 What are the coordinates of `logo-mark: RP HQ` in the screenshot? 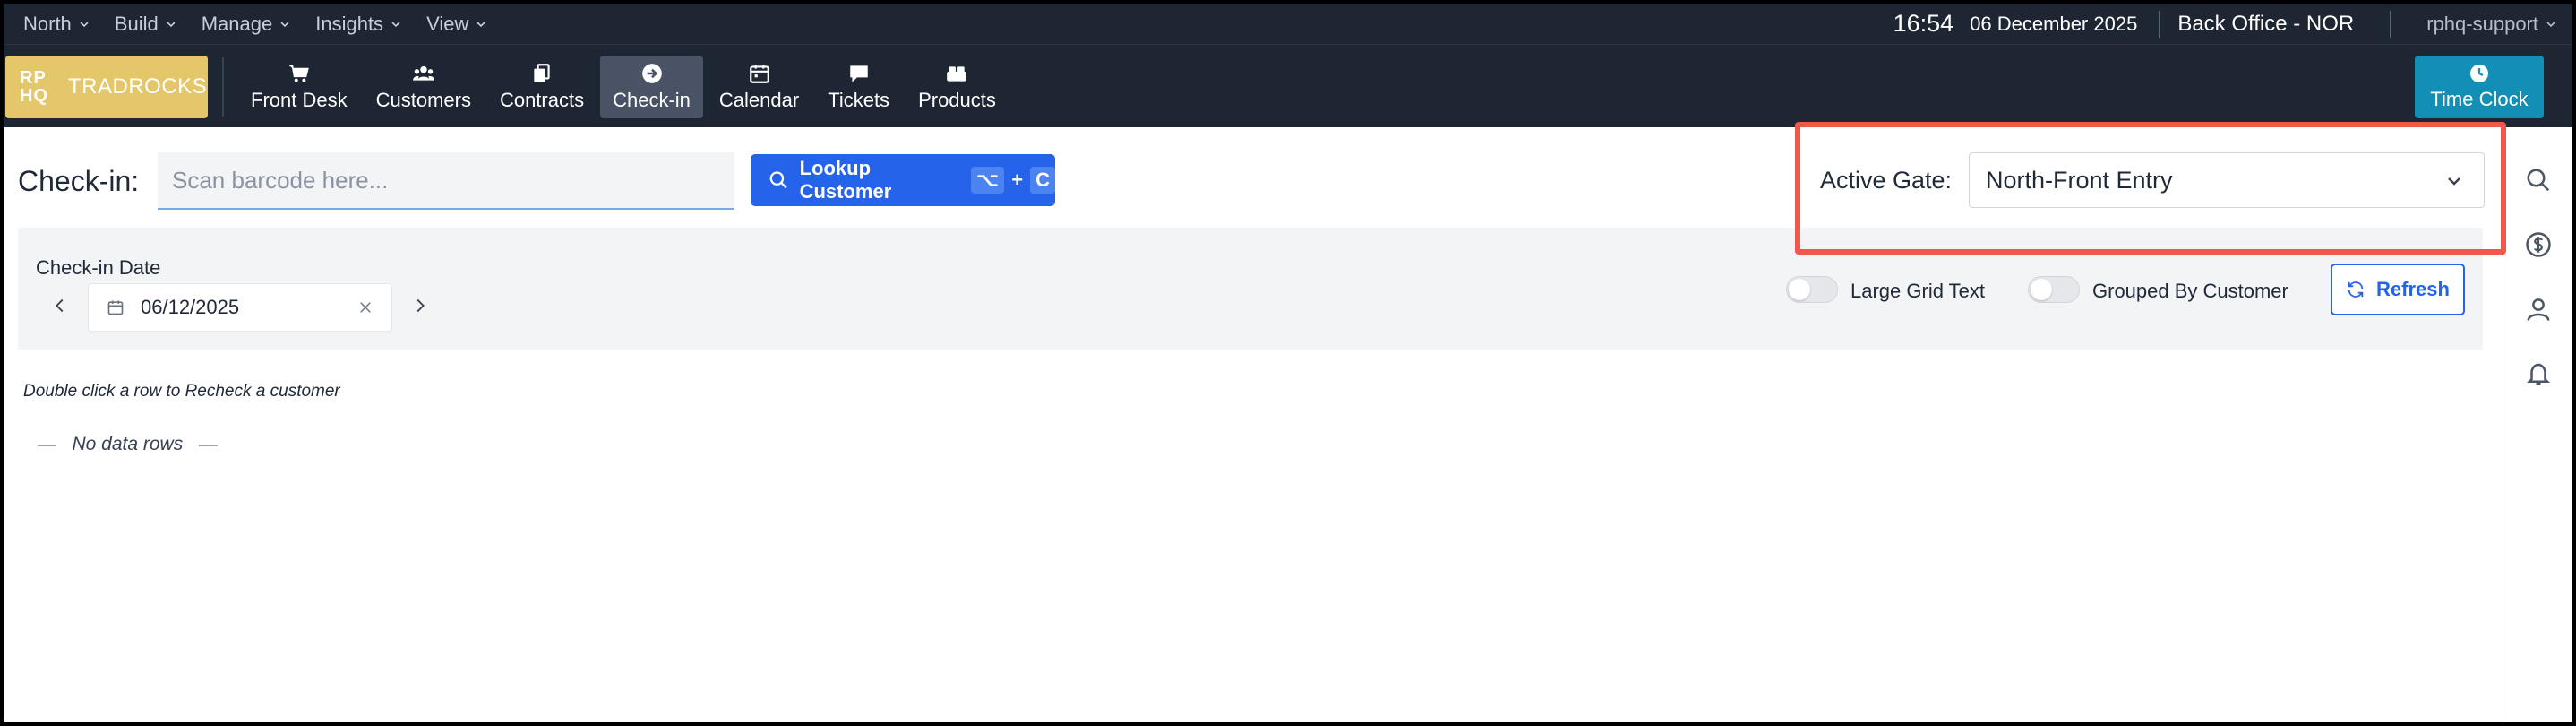 It's located at (38, 87).